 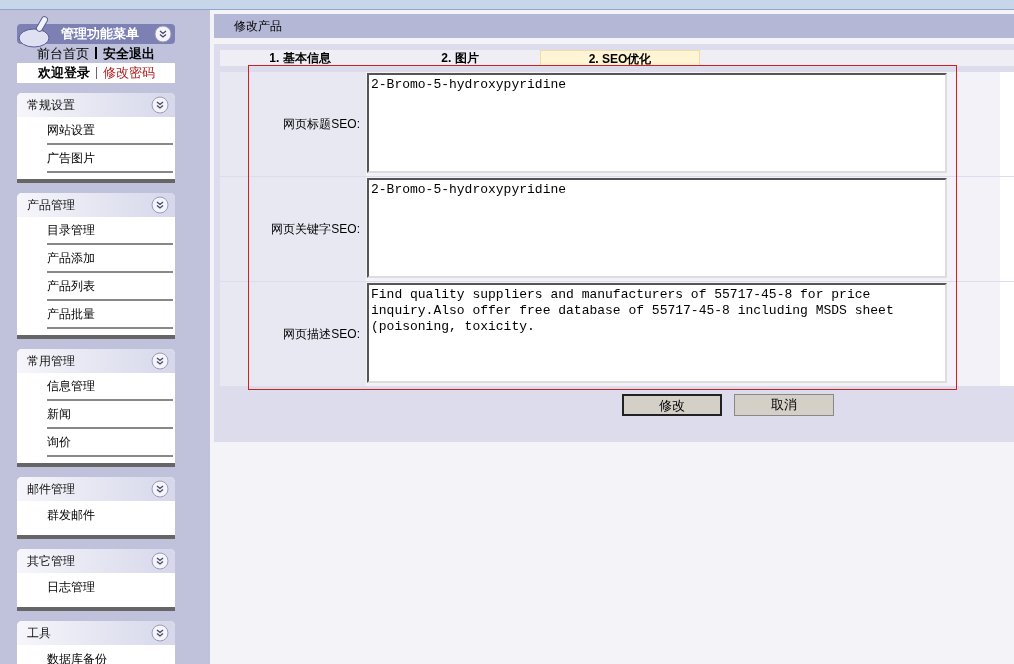 What do you see at coordinates (71, 257) in the screenshot?
I see `menu-item: 产品添加` at bounding box center [71, 257].